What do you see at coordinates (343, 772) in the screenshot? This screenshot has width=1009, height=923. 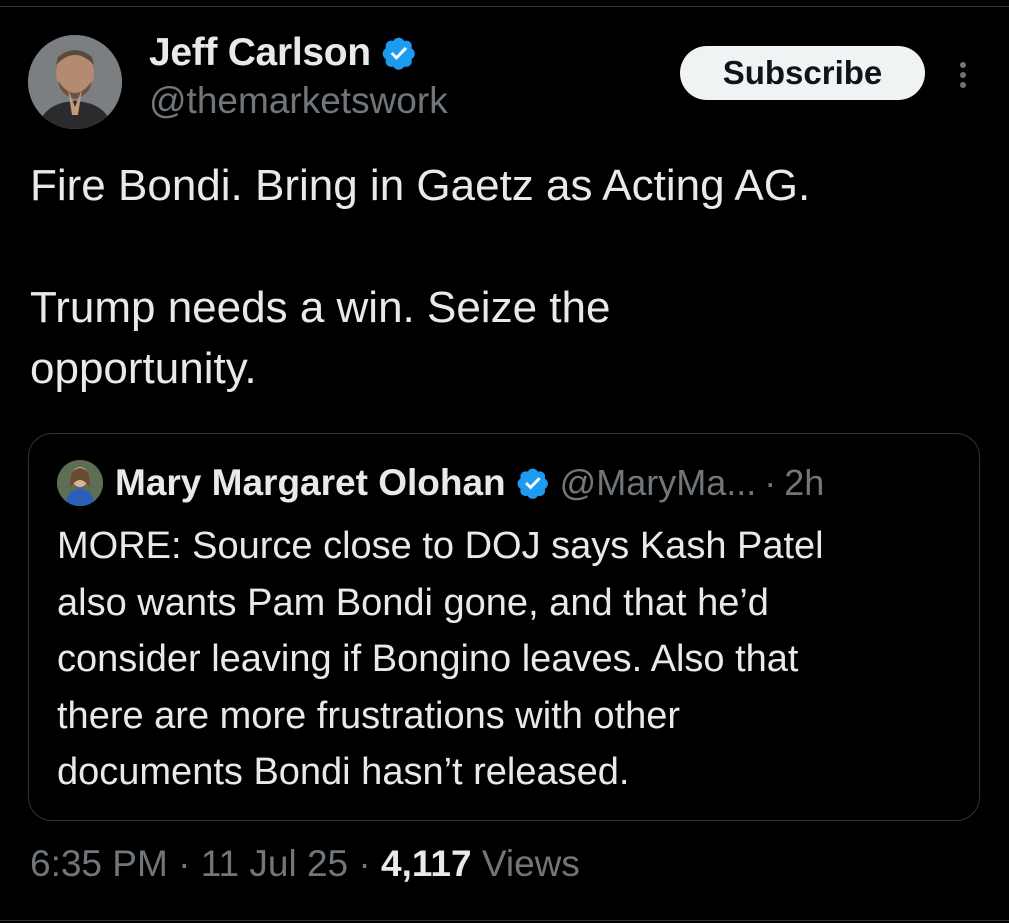 I see `quote-text-line: documents Bondi hasn’t released.` at bounding box center [343, 772].